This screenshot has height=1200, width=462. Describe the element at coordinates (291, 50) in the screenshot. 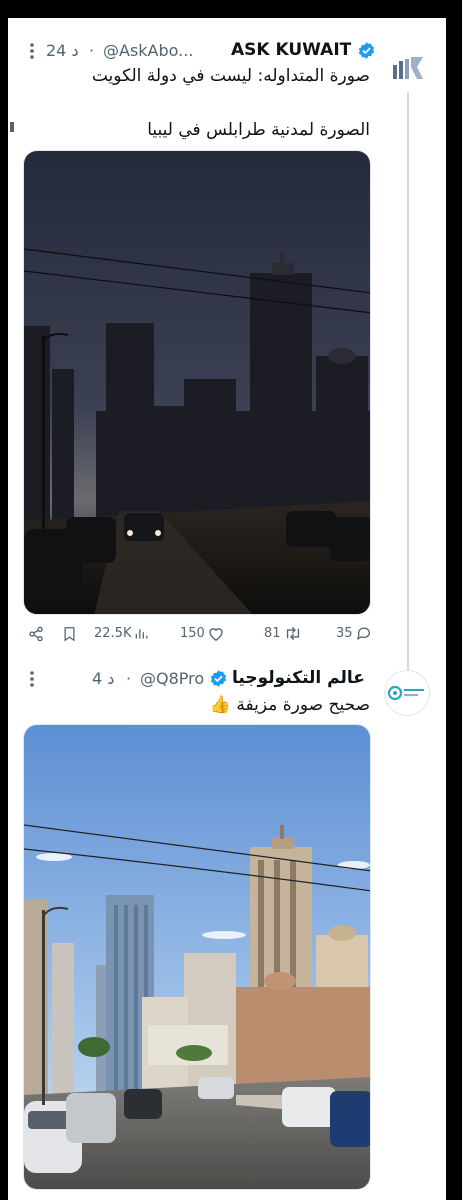

I see `tweet1-display-name: ASK KUWAIT` at that location.